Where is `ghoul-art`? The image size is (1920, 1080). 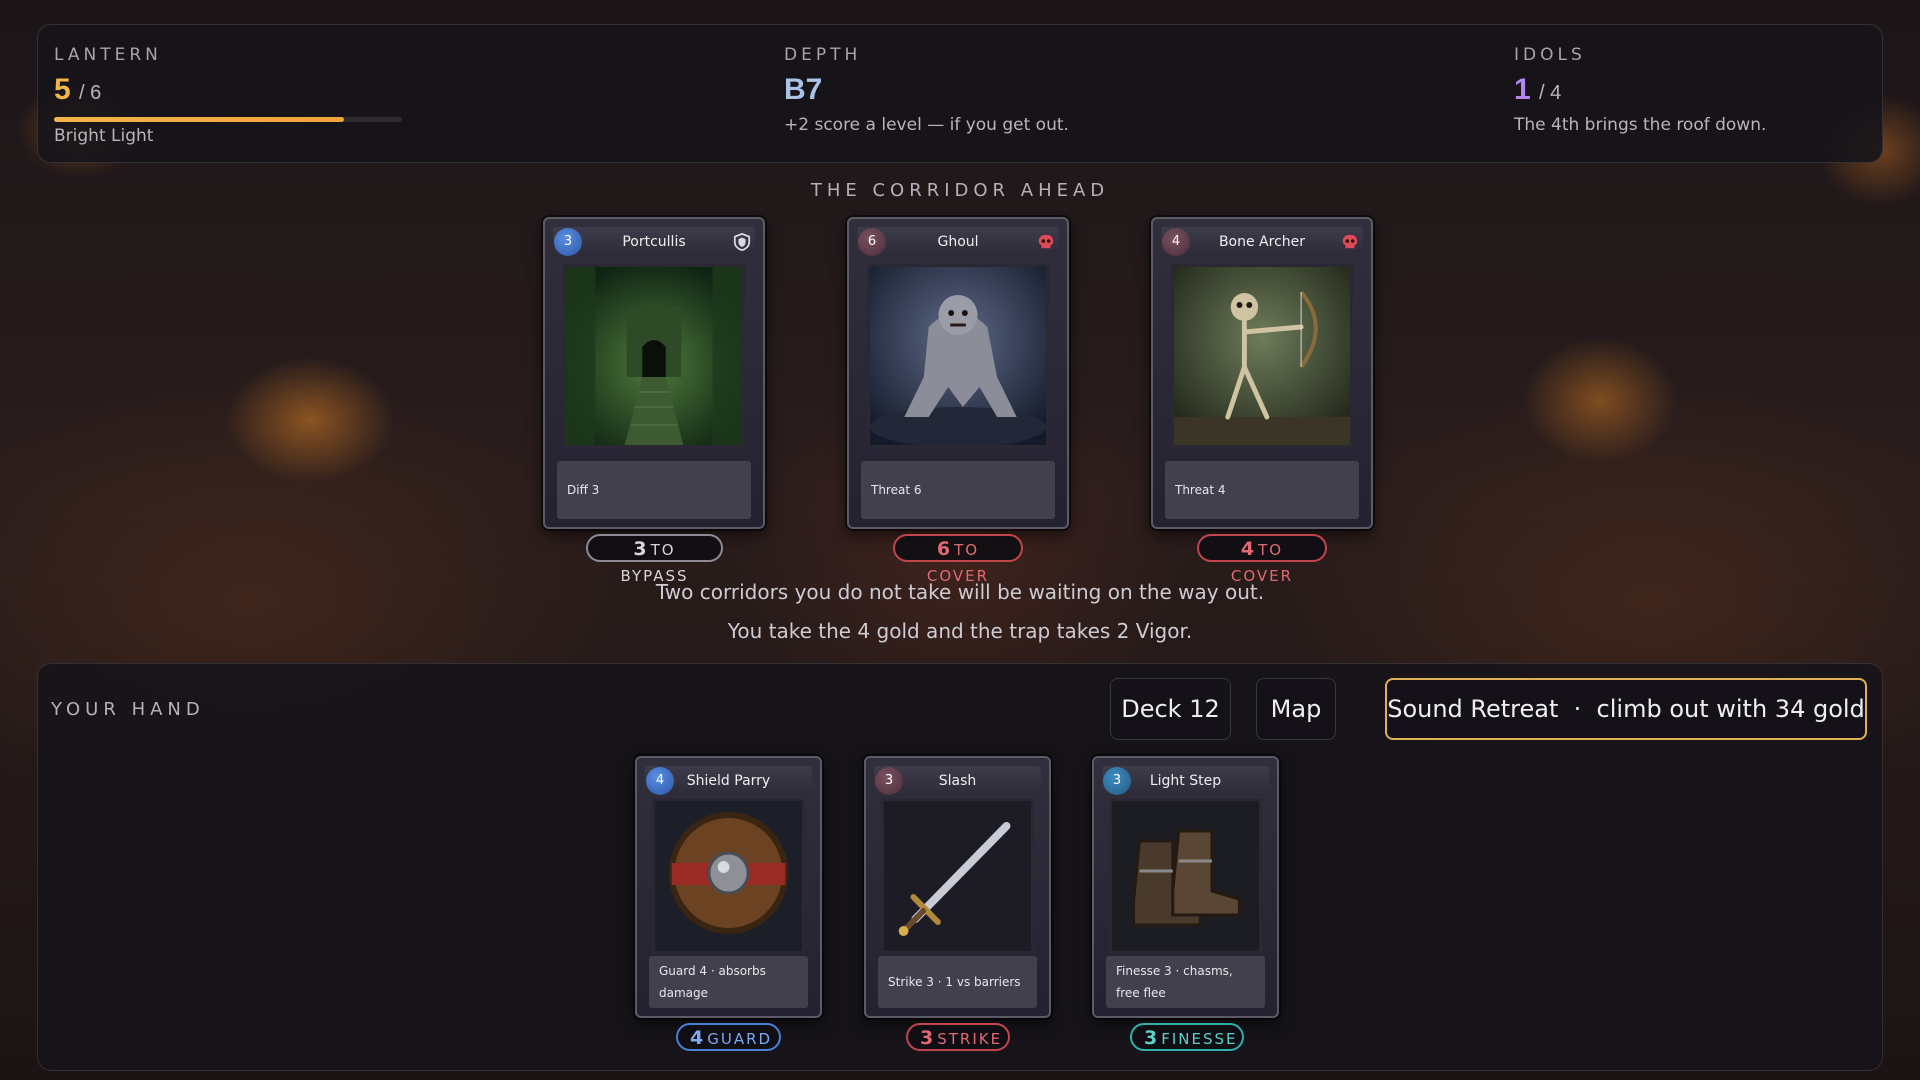 ghoul-art is located at coordinates (958, 356).